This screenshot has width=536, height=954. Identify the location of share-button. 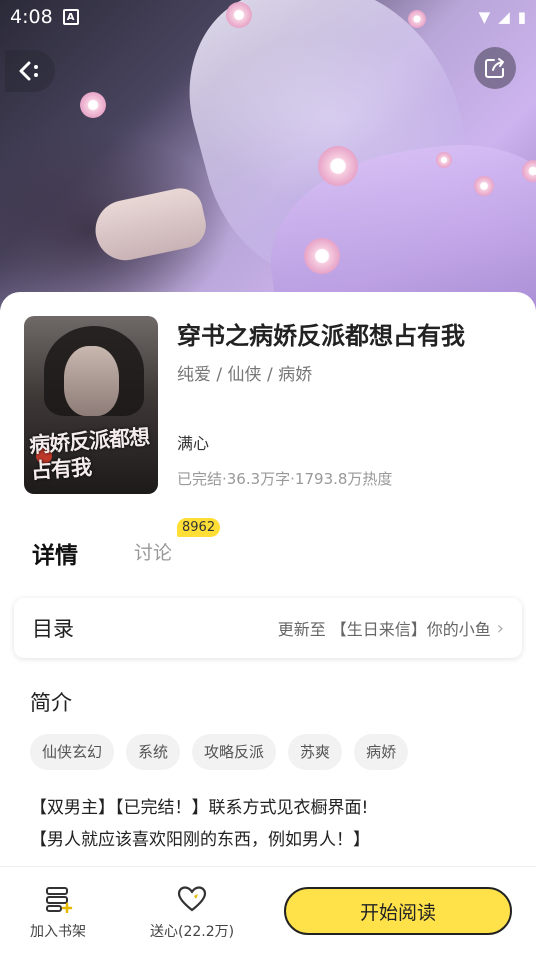
(495, 68).